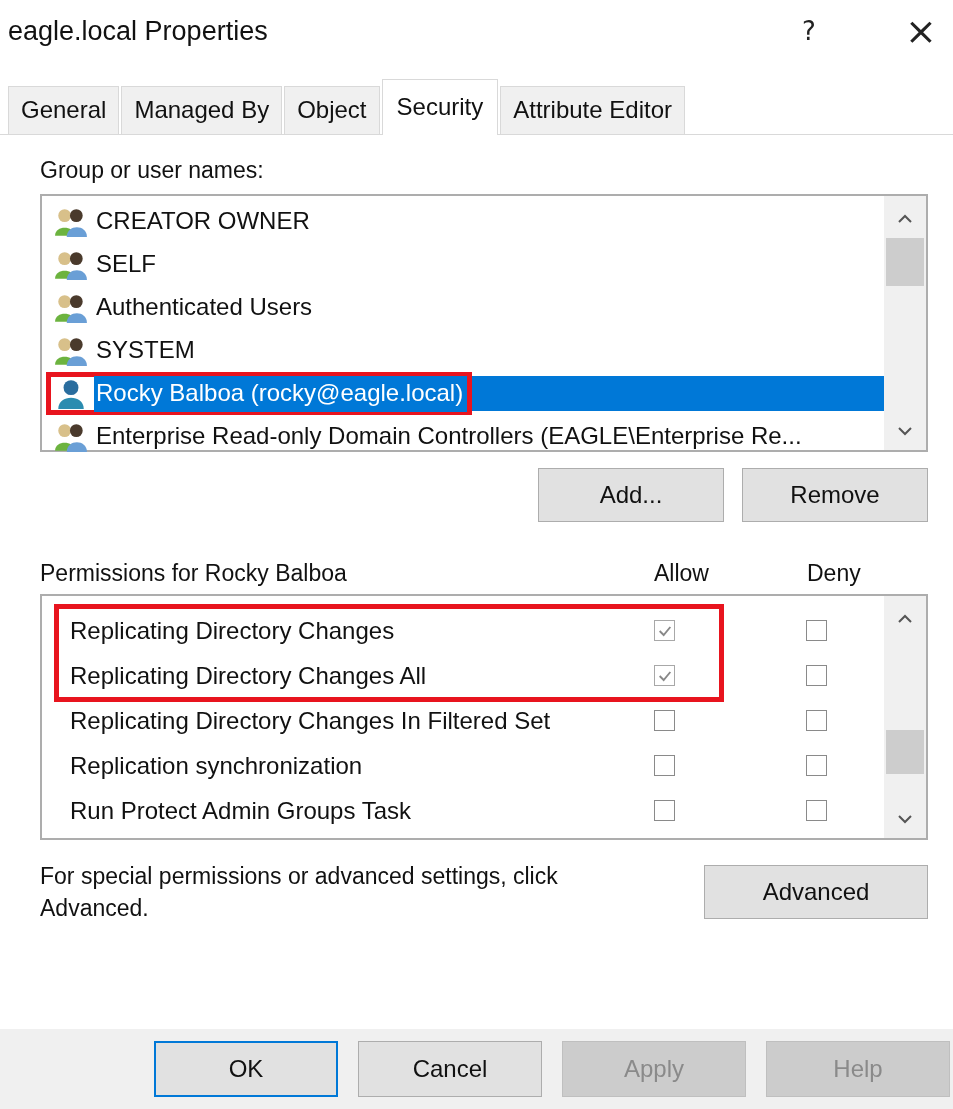  What do you see at coordinates (217, 765) in the screenshot?
I see `permission-name: Replication synchronization` at bounding box center [217, 765].